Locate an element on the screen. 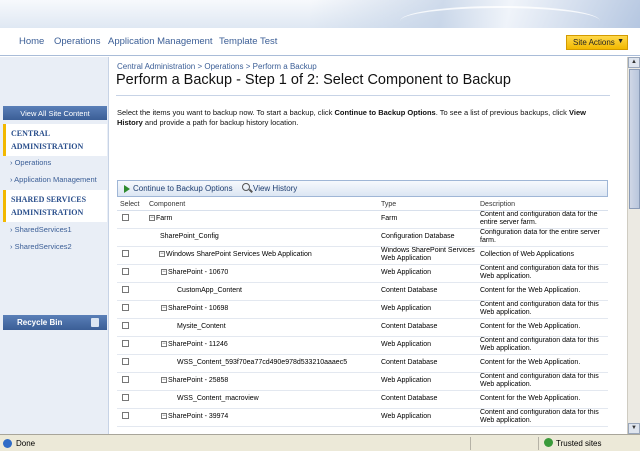 This screenshot has width=640, height=451. nav-home: Home is located at coordinates (31, 41).